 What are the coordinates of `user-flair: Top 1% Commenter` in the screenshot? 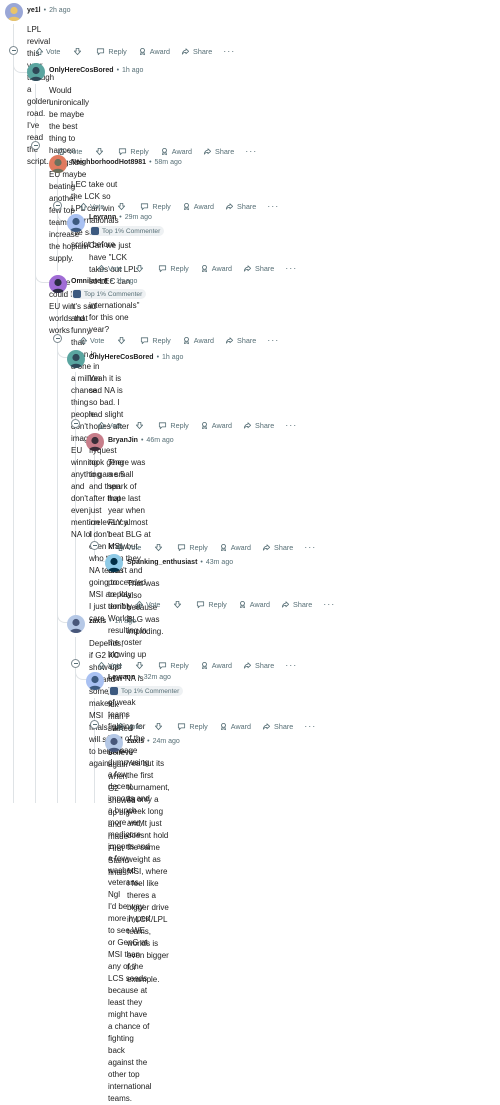 It's located at (109, 294).